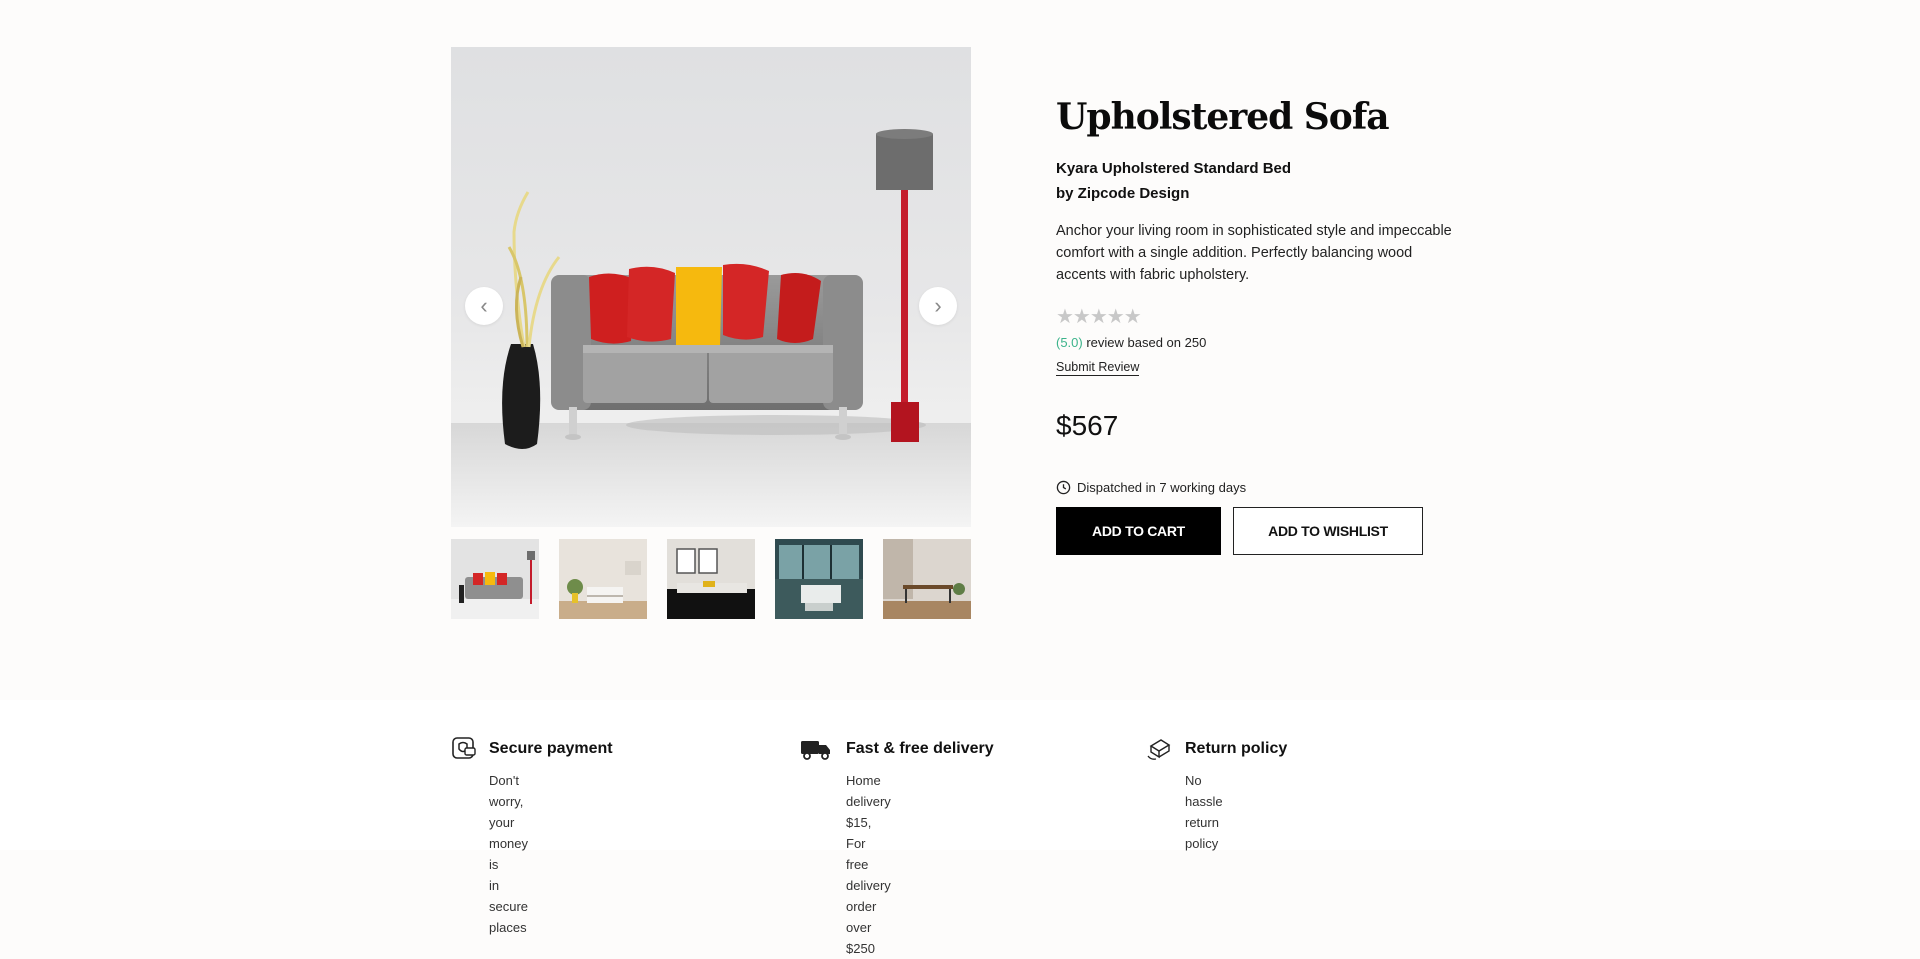 The width and height of the screenshot is (1920, 959). Describe the element at coordinates (1087, 425) in the screenshot. I see `product-price: $567` at that location.